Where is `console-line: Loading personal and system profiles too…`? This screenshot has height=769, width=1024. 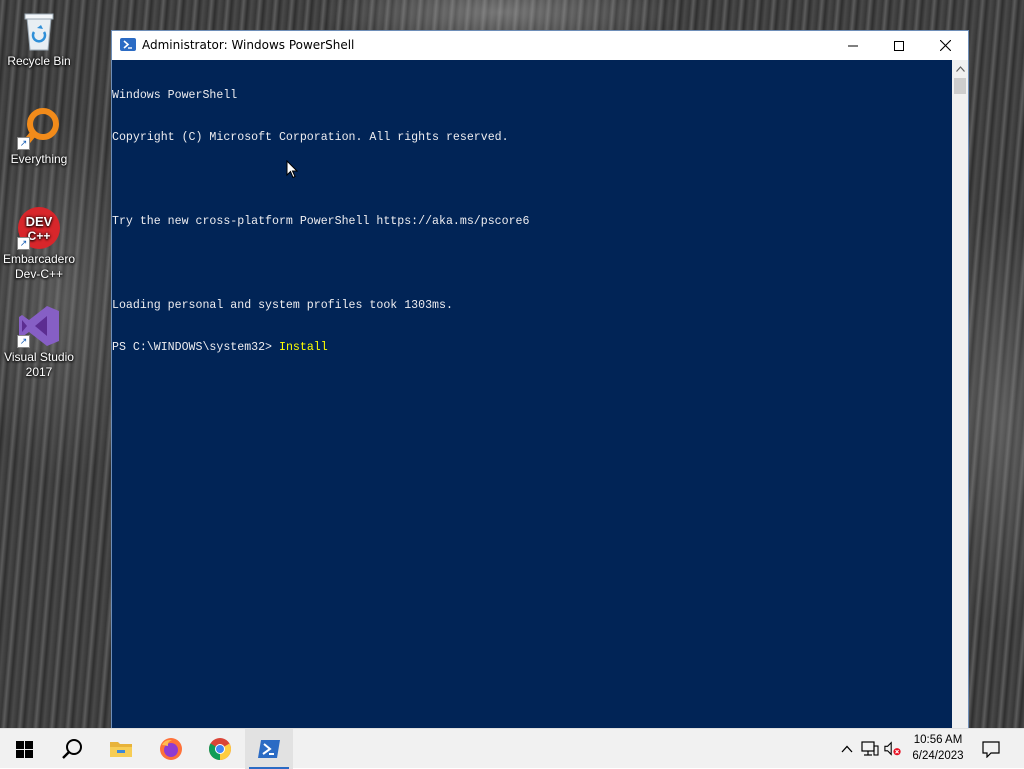 console-line: Loading personal and system profiles too… is located at coordinates (282, 305).